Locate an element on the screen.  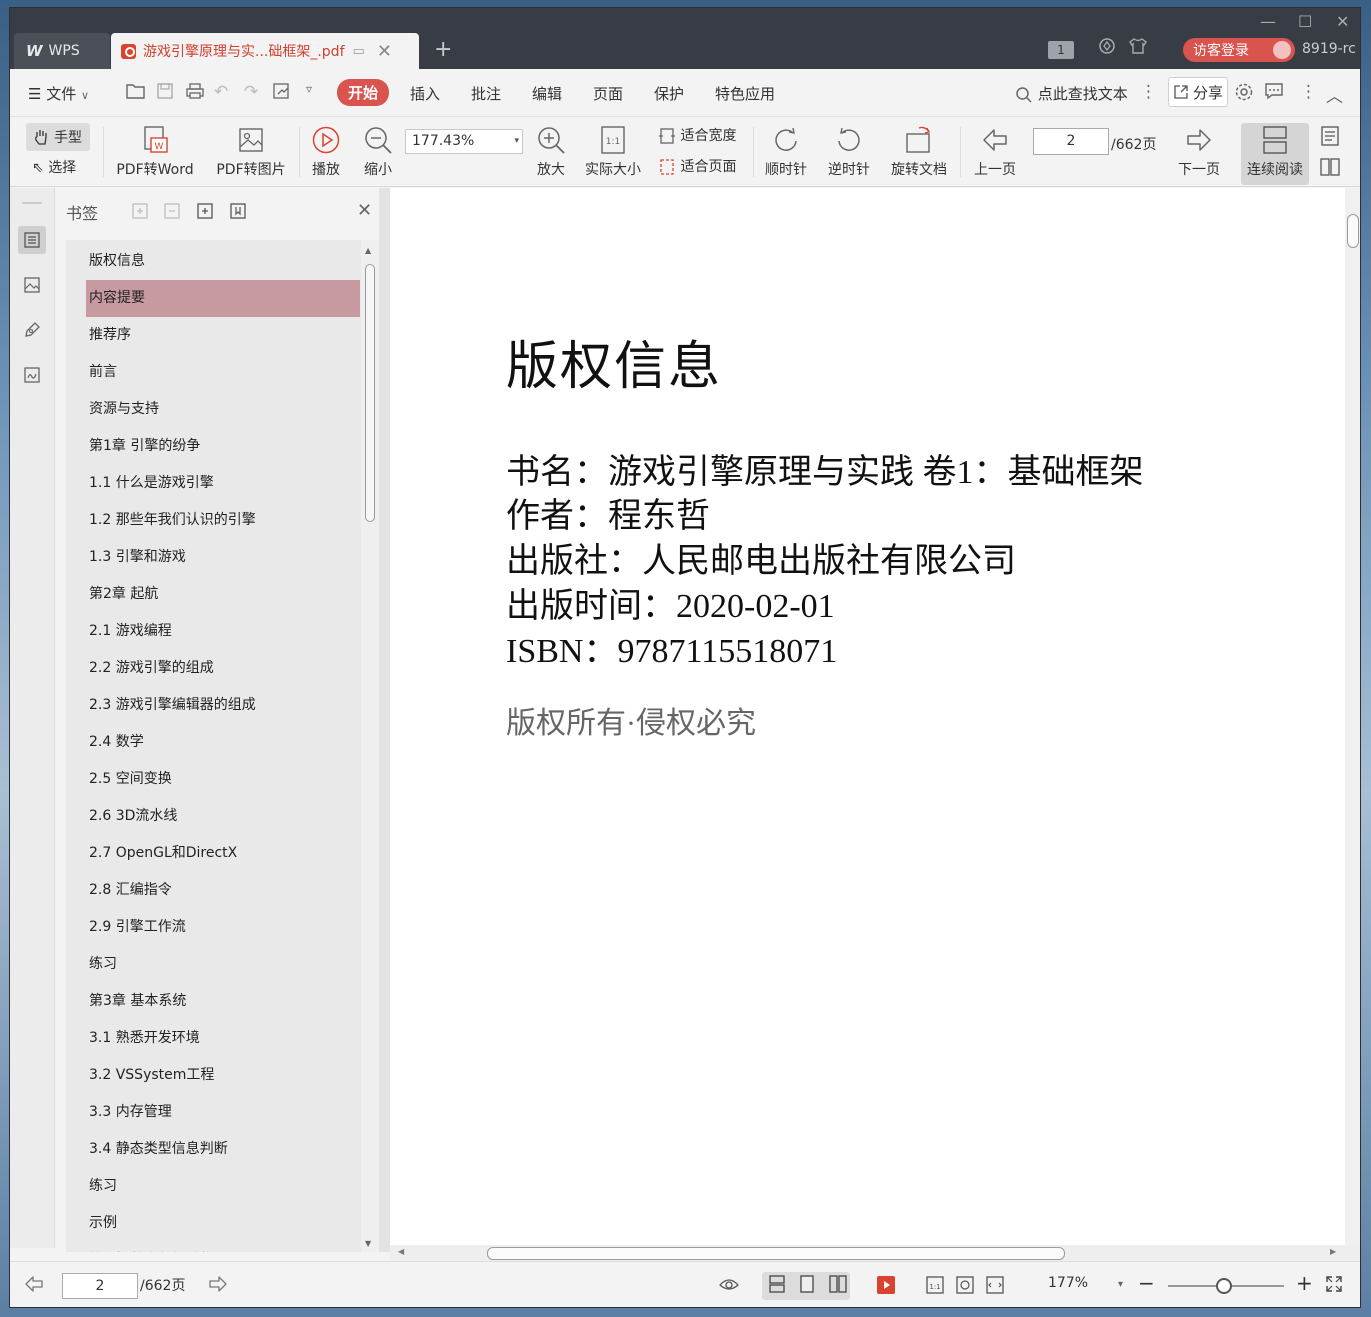
scroll-down-icon: ▼ is located at coordinates (368, 1243).